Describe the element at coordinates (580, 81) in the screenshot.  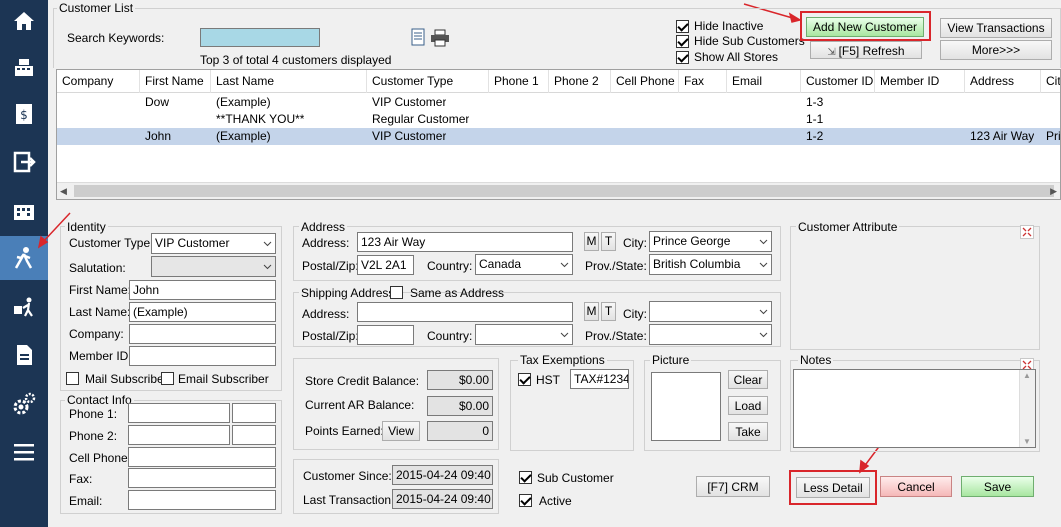
I see `col-phone2: Phone 2` at that location.